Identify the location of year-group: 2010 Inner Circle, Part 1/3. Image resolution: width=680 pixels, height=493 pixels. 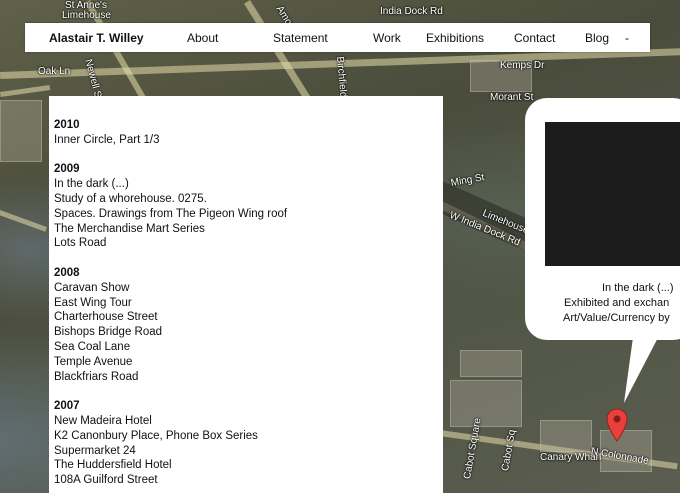
(248, 133).